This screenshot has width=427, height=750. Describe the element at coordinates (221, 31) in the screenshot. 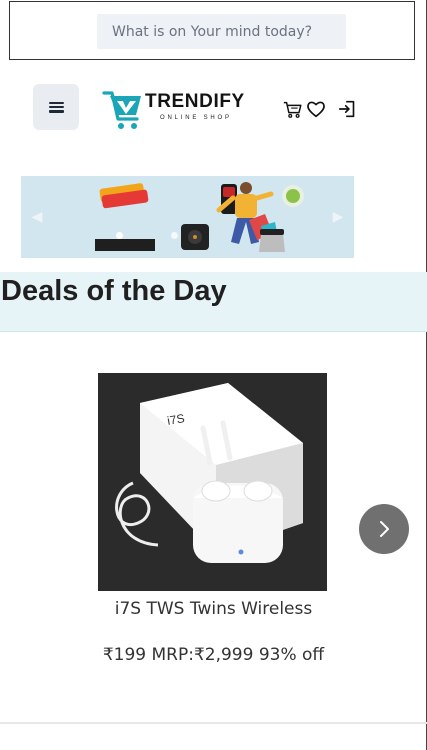

I see `search-input` at that location.